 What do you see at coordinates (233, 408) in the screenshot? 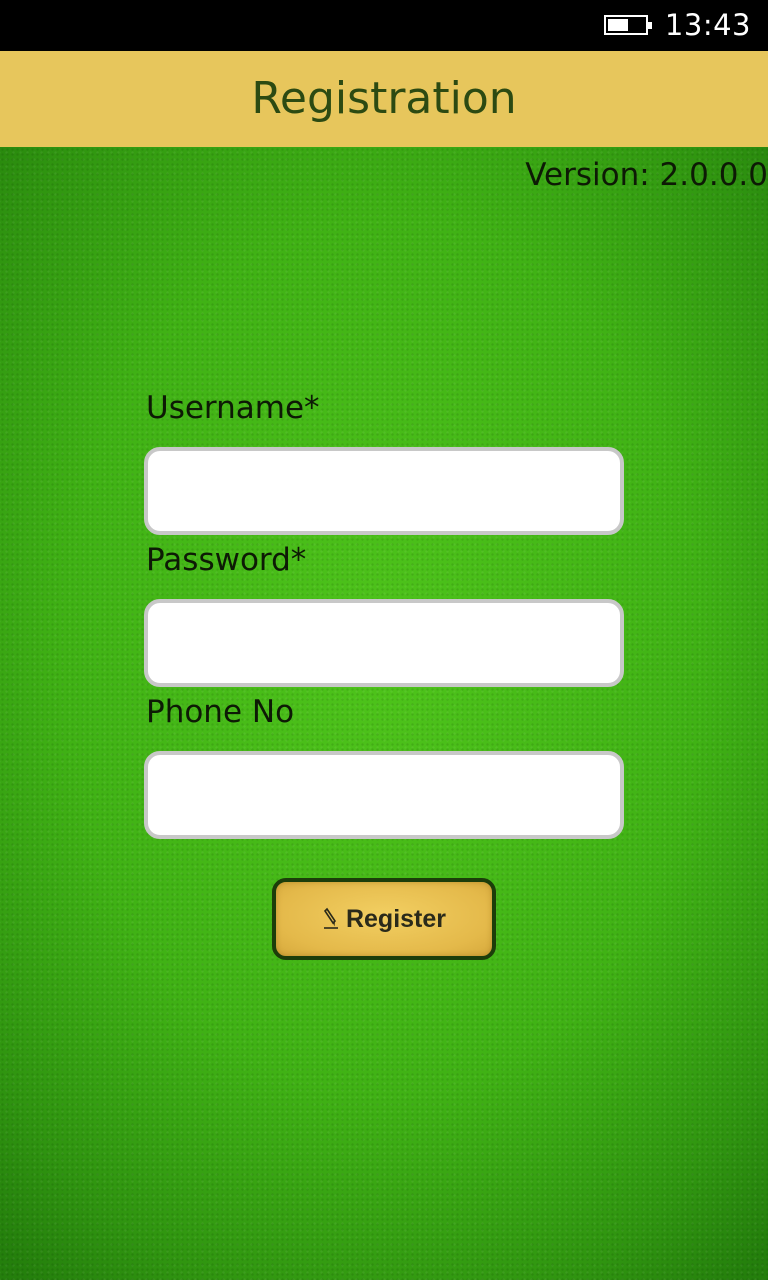
I see `username-label: Username*` at bounding box center [233, 408].